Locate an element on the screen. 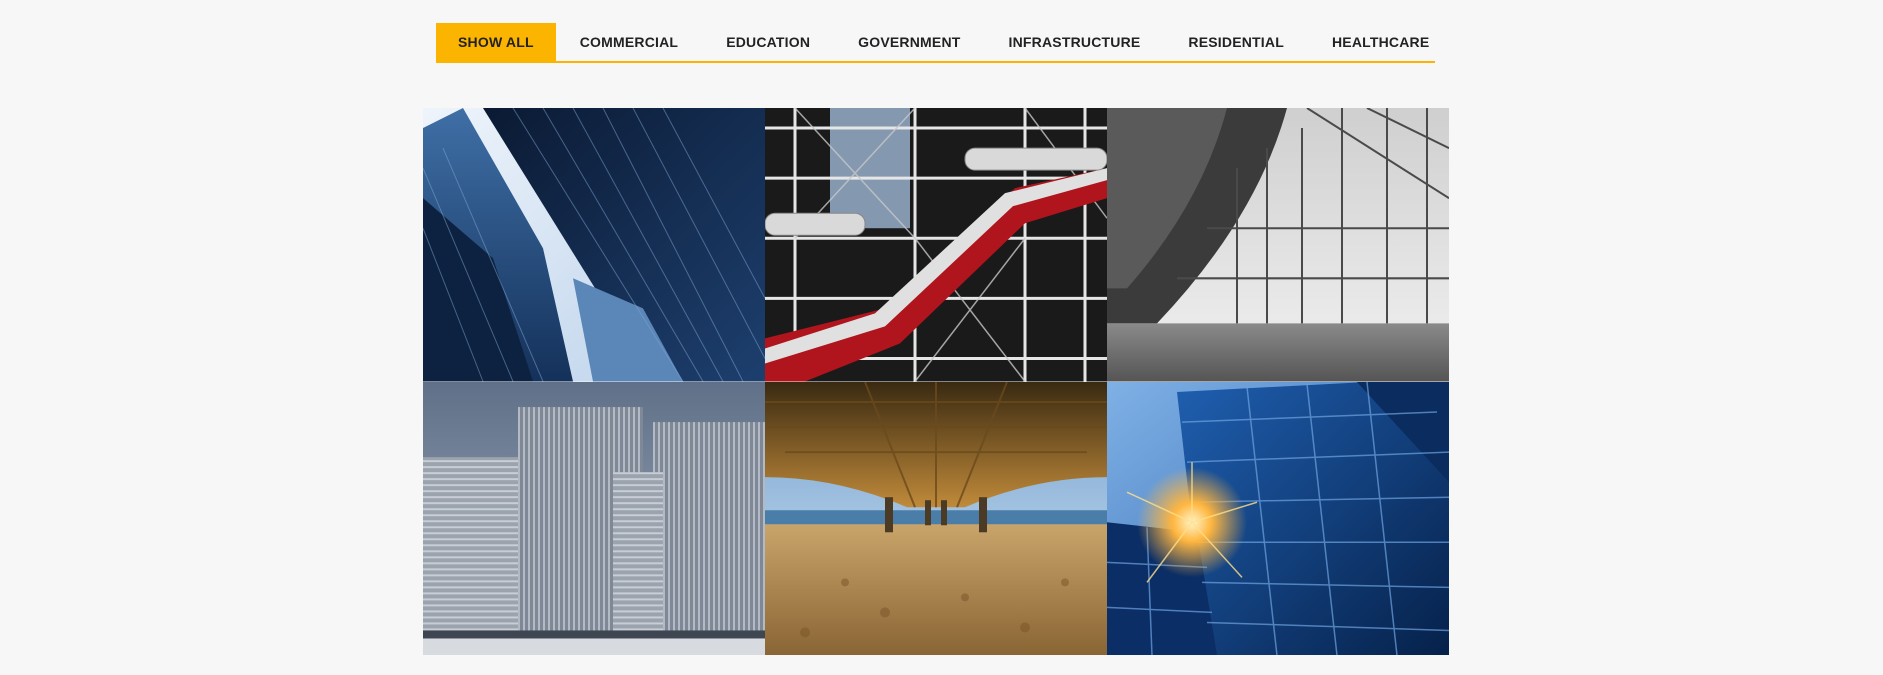 The image size is (1883, 675). filter-residential: RESIDENTIAL is located at coordinates (1236, 42).